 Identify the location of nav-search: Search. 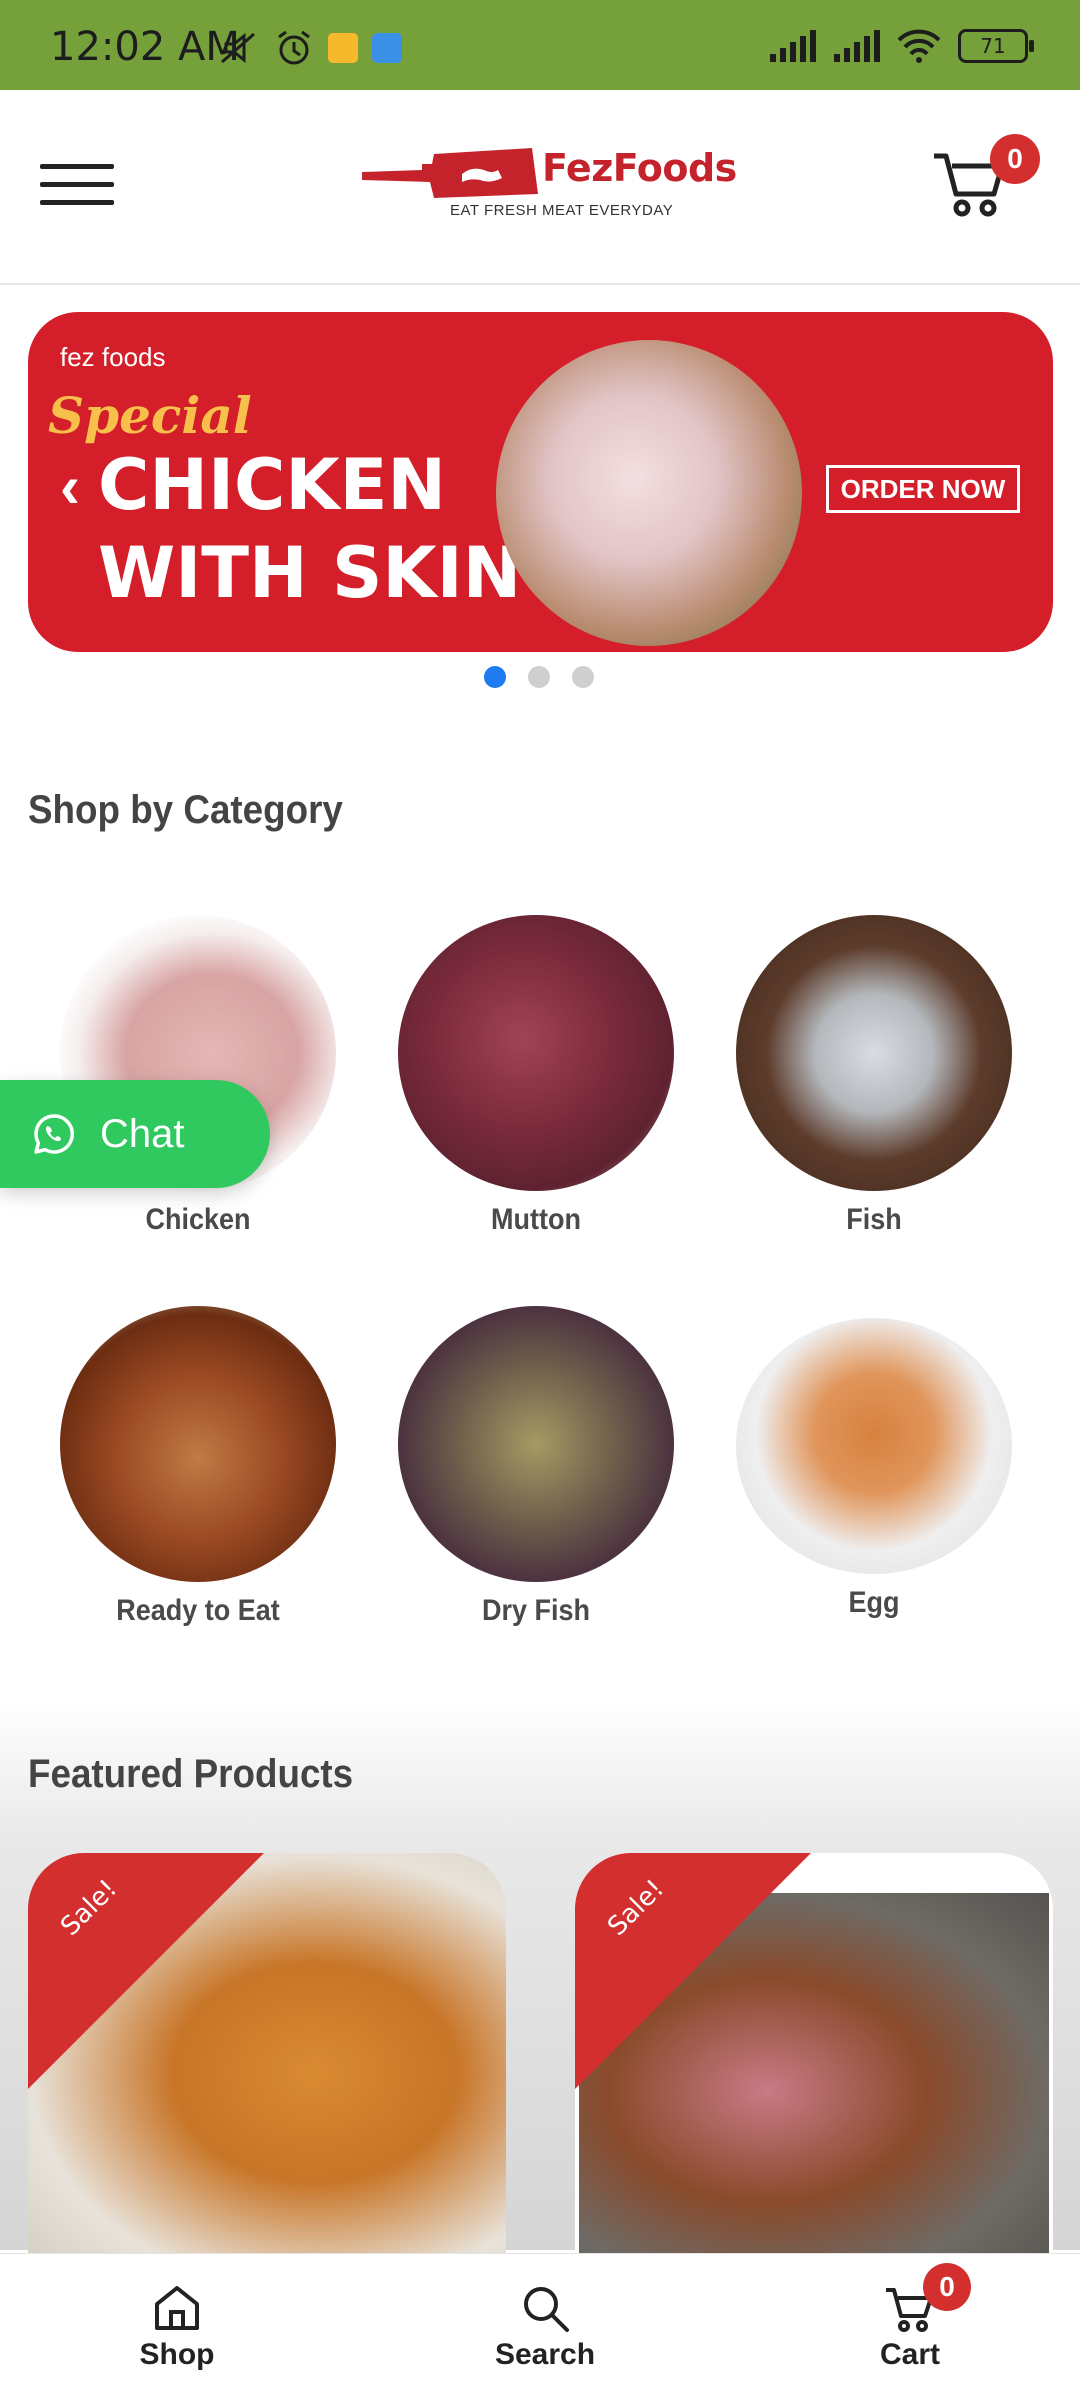
(545, 2326).